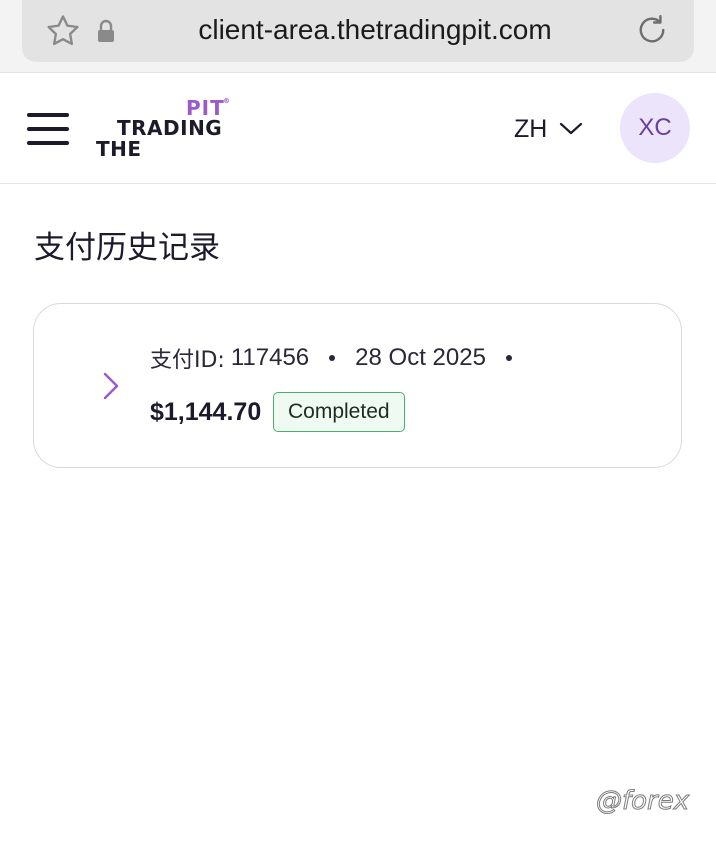 This screenshot has width=716, height=847. Describe the element at coordinates (642, 801) in the screenshot. I see `watermark-text: @forex` at that location.